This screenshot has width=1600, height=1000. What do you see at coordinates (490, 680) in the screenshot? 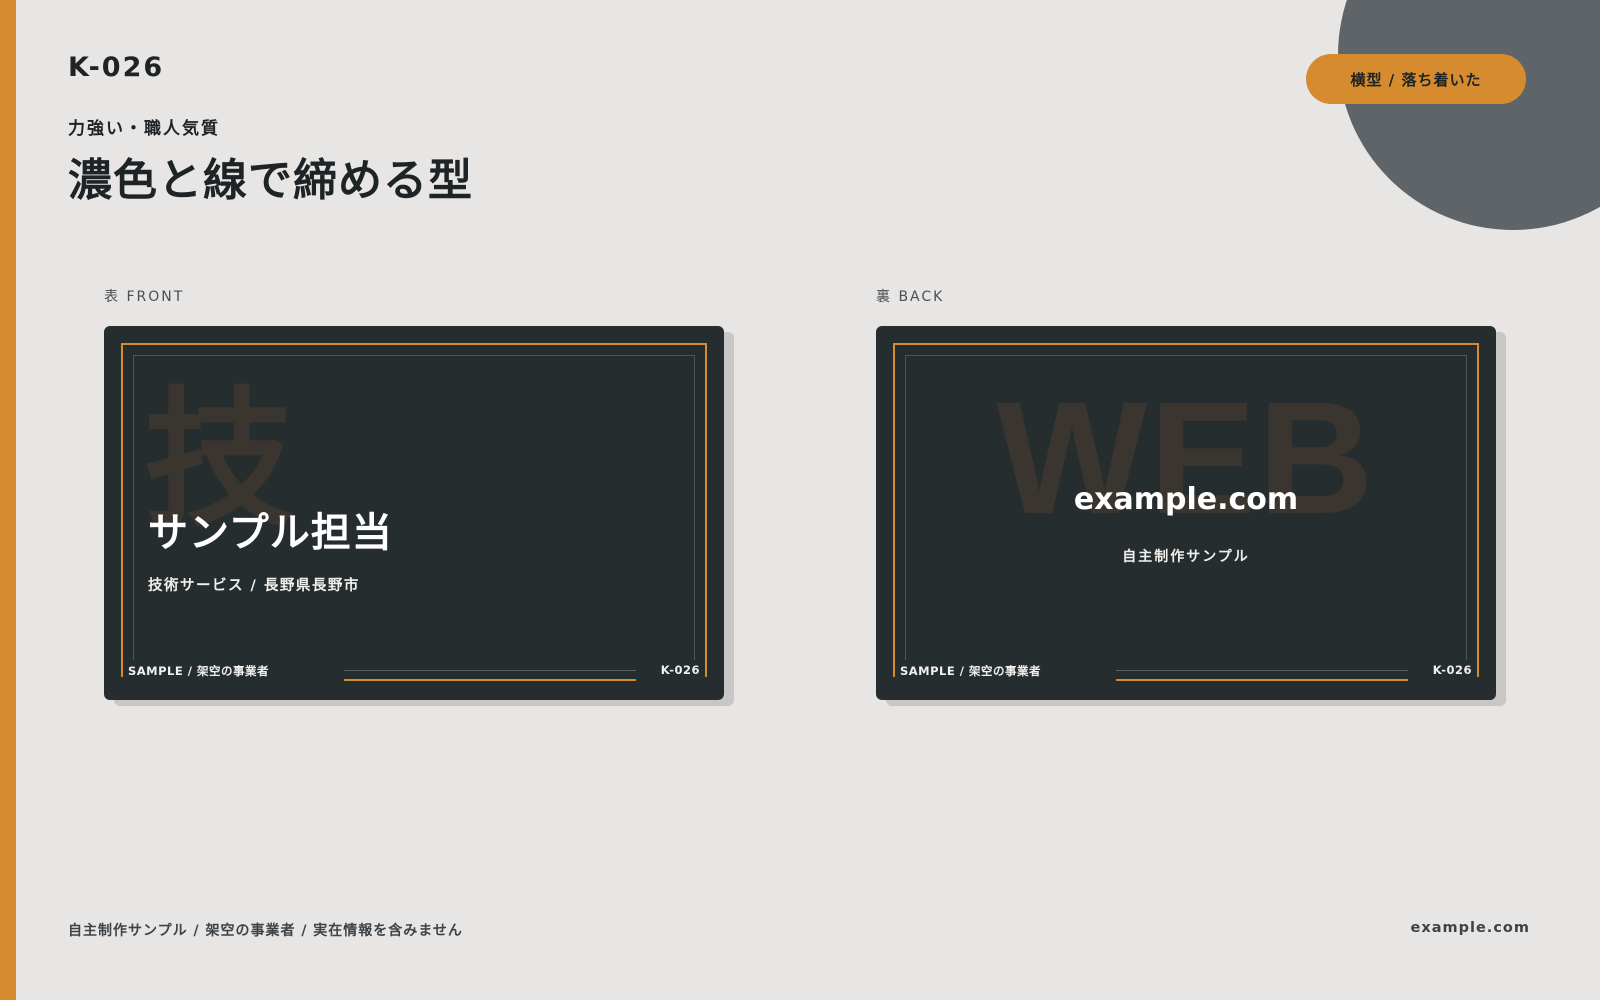
I see `front-footer-line-orange` at bounding box center [490, 680].